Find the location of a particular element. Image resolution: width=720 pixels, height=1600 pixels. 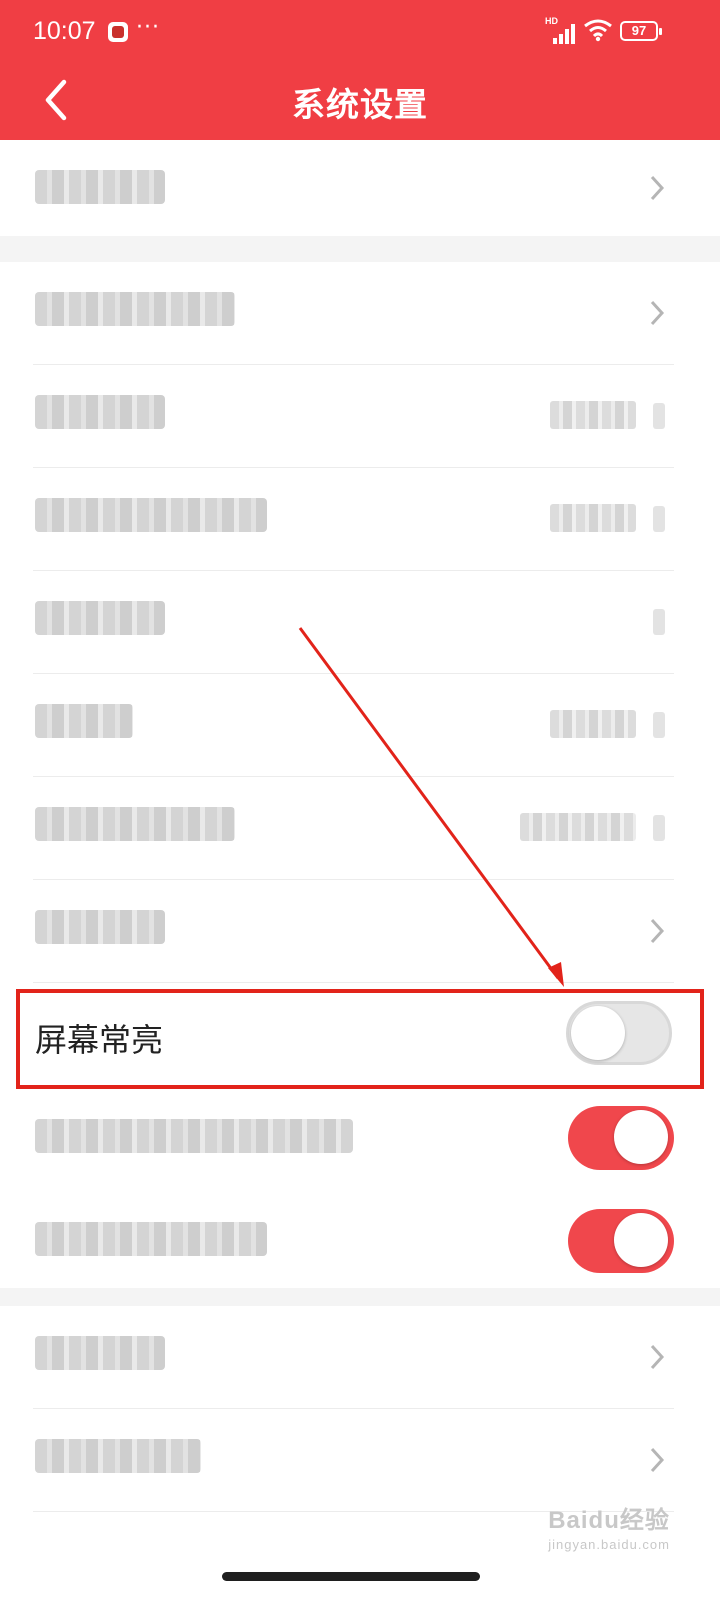

annotation-highlight-box is located at coordinates (360, 1039).